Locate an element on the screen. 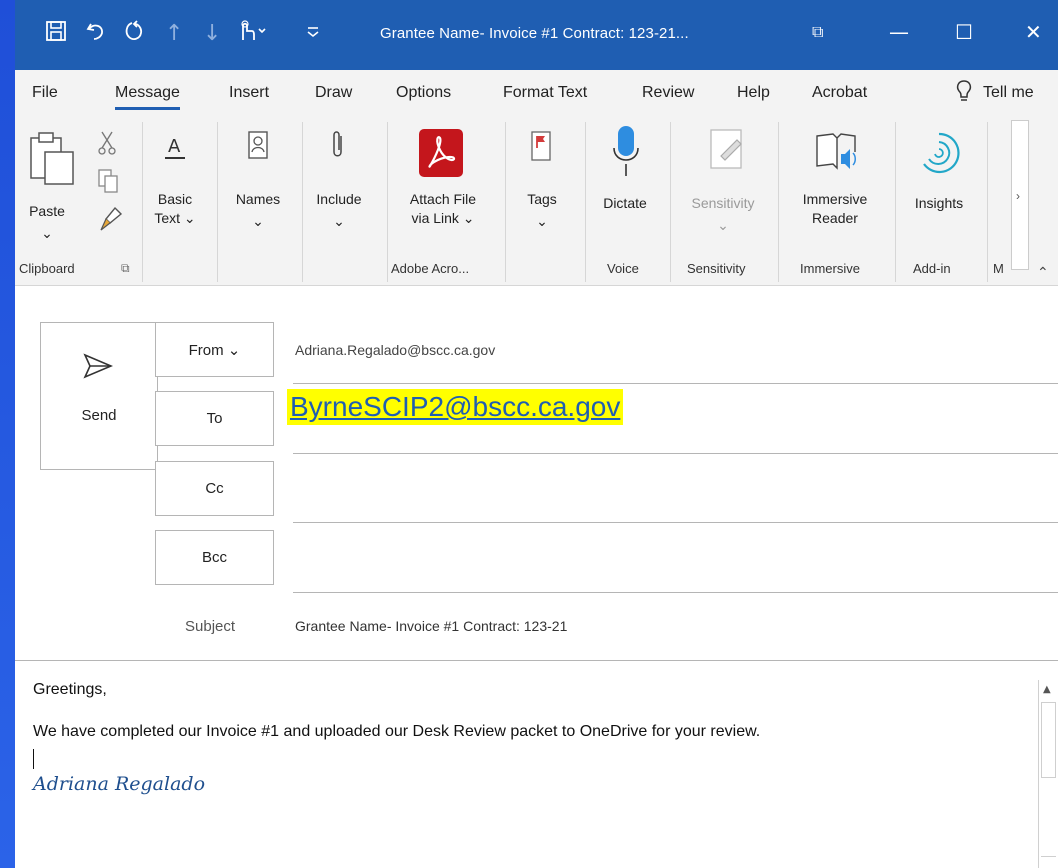 Image resolution: width=1058 pixels, height=868 pixels. down-arrow-icon: ↓ is located at coordinates (212, 33).